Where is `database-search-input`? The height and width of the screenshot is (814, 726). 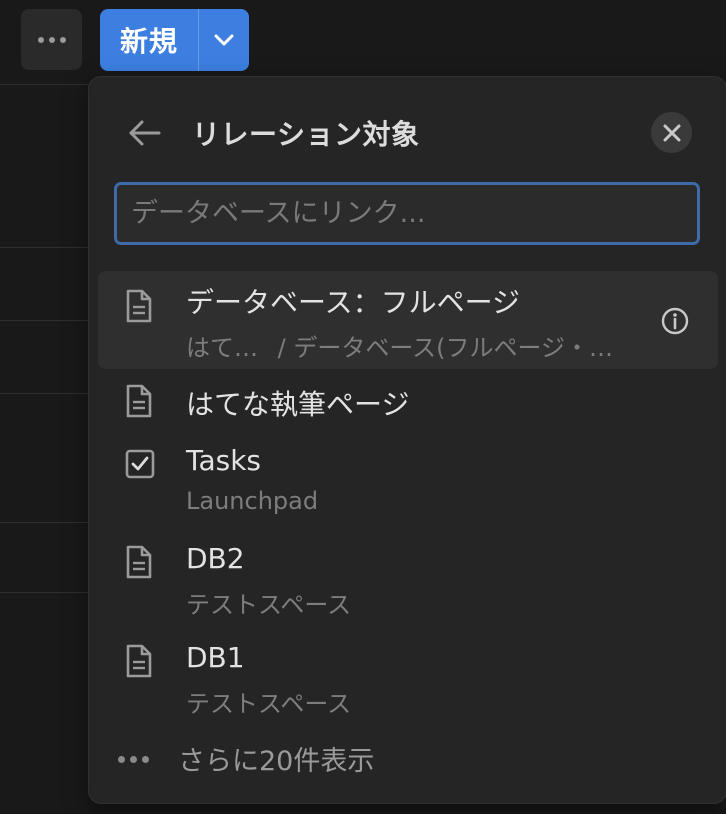
database-search-input is located at coordinates (407, 213).